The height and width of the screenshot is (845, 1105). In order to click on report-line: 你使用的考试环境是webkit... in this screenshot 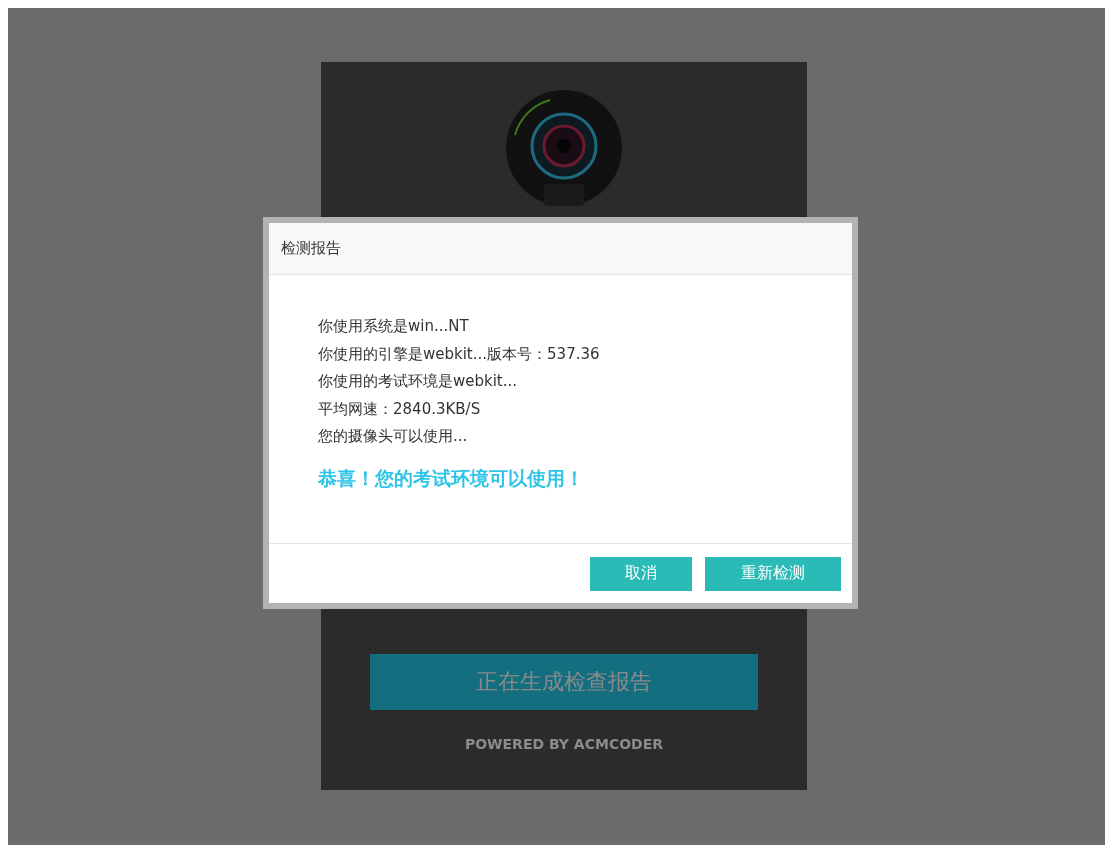, I will do `click(418, 381)`.